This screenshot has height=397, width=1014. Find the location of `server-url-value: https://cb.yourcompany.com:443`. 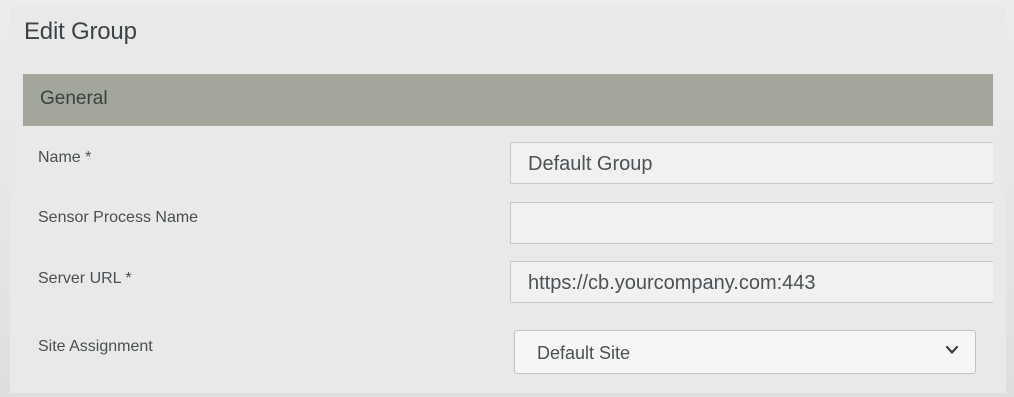

server-url-value: https://cb.yourcompany.com:443 is located at coordinates (672, 283).